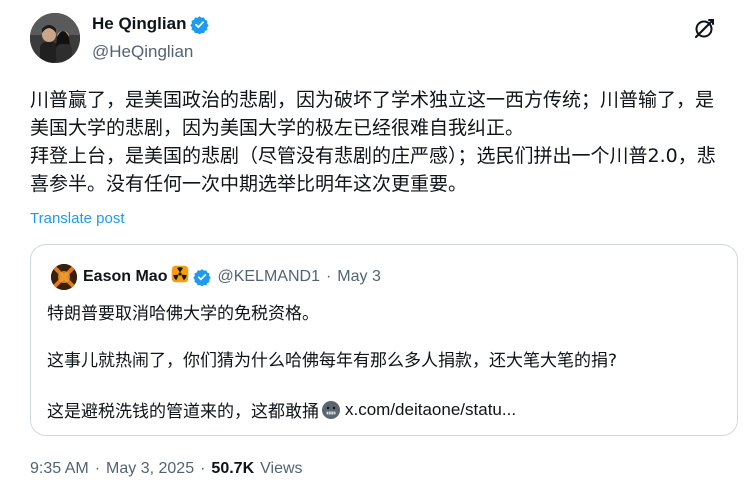  I want to click on tweet-time: 9:35 AM, so click(59, 469).